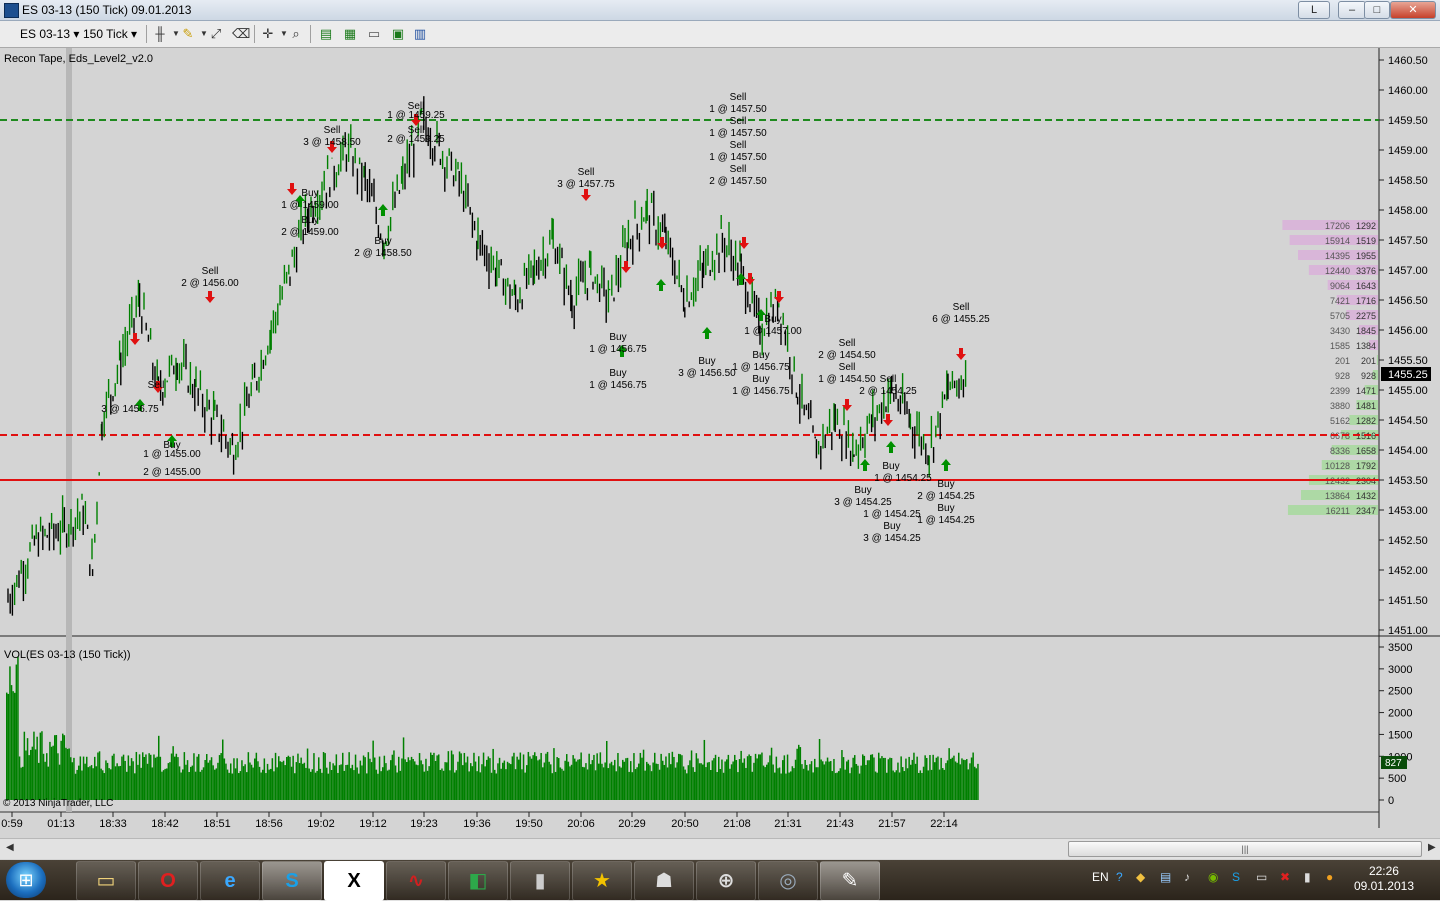  Describe the element at coordinates (398, 34) in the screenshot. I see `properties-icon: ▣` at that location.